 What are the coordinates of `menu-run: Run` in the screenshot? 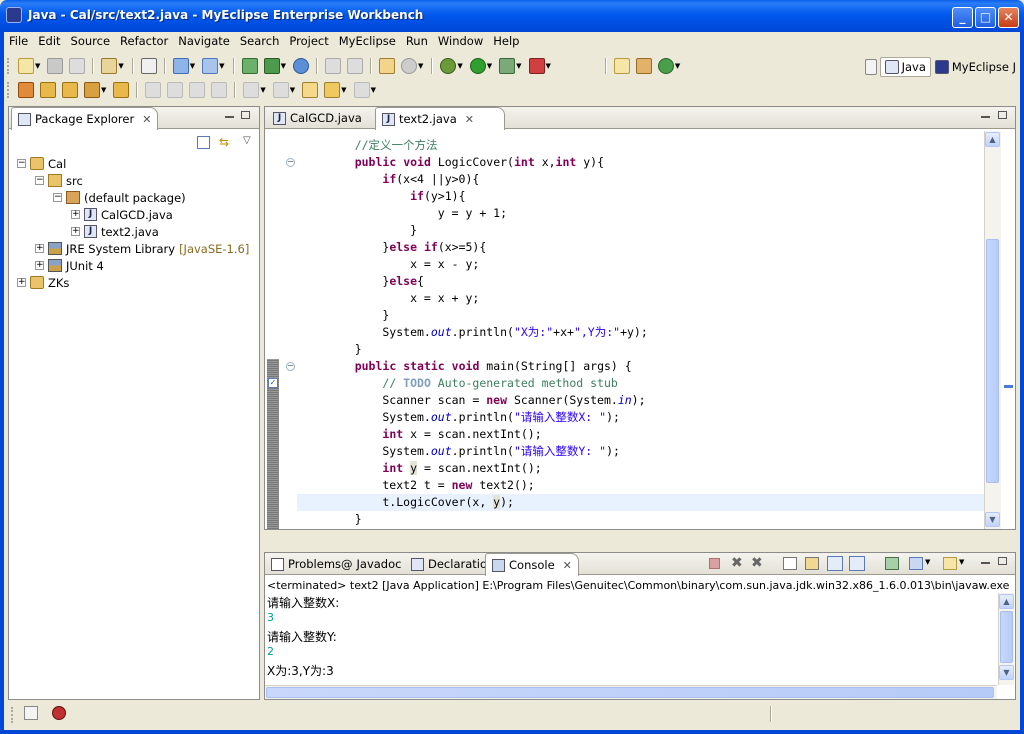 It's located at (417, 41).